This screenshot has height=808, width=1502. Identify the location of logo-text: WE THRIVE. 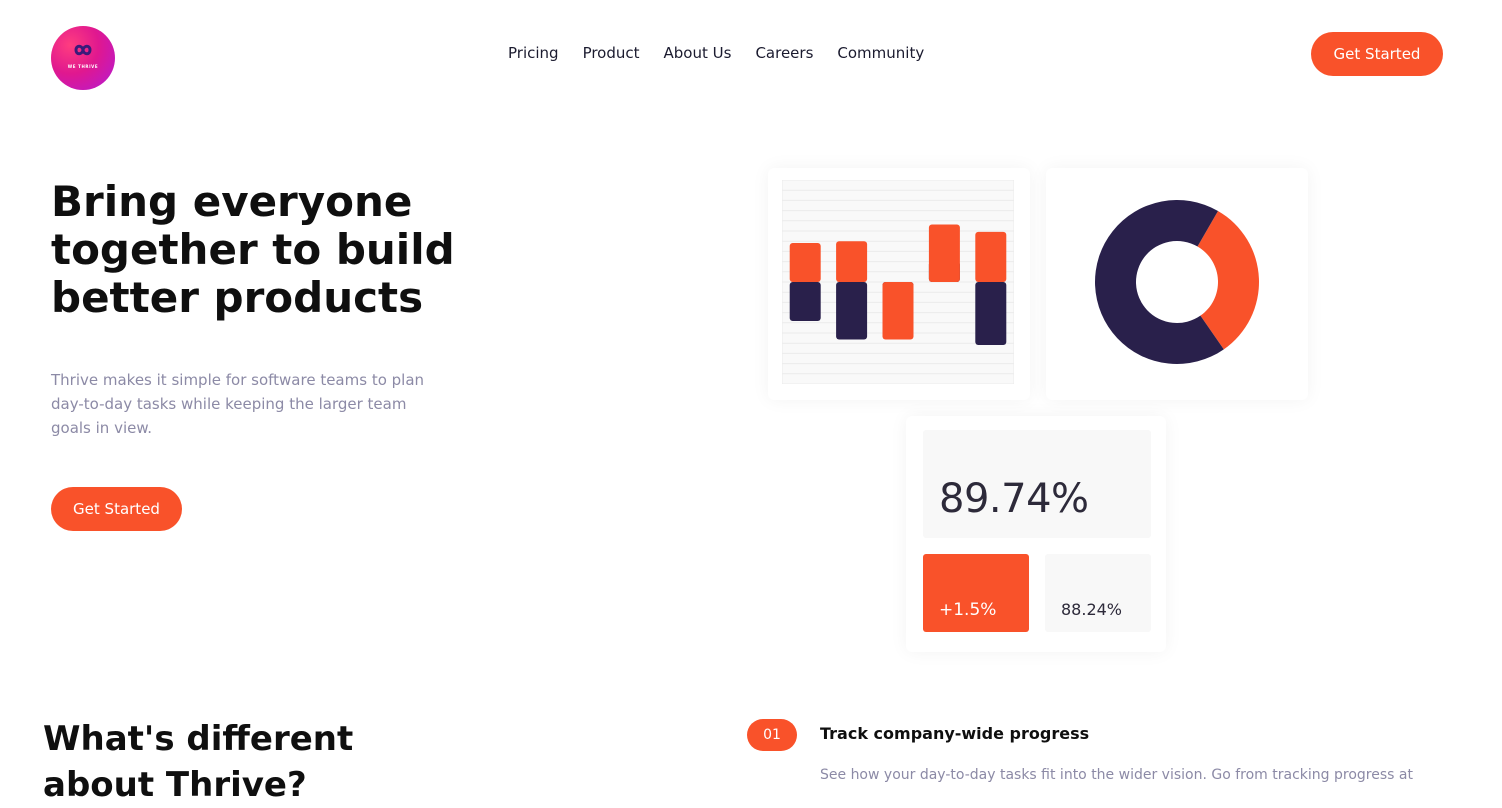
(83, 66).